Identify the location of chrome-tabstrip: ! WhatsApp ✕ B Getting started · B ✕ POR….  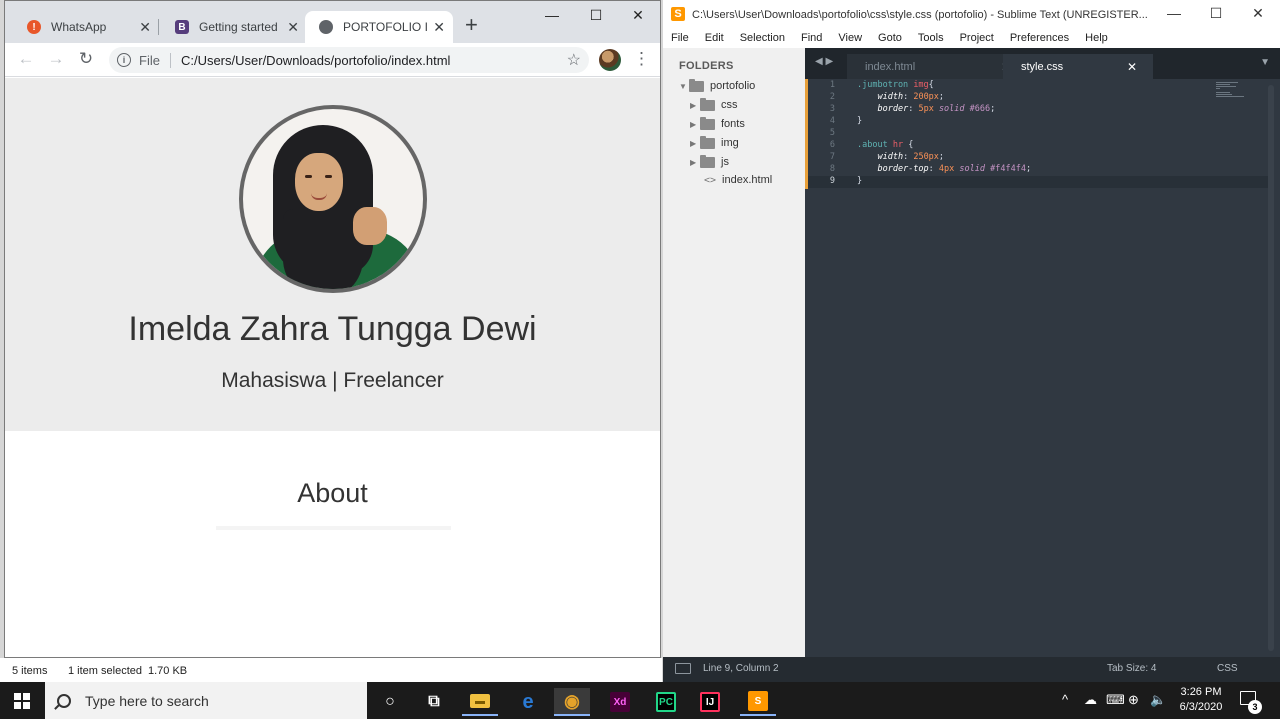
(332, 22).